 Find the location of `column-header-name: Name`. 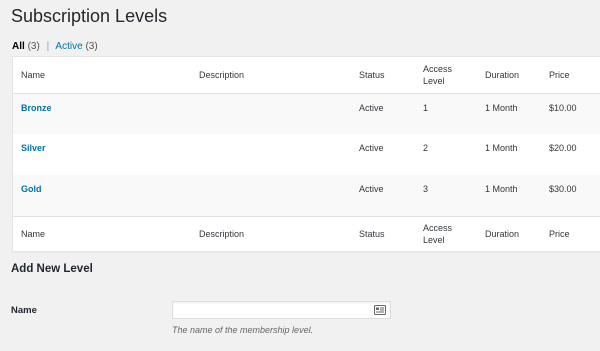

column-header-name: Name is located at coordinates (33, 74).